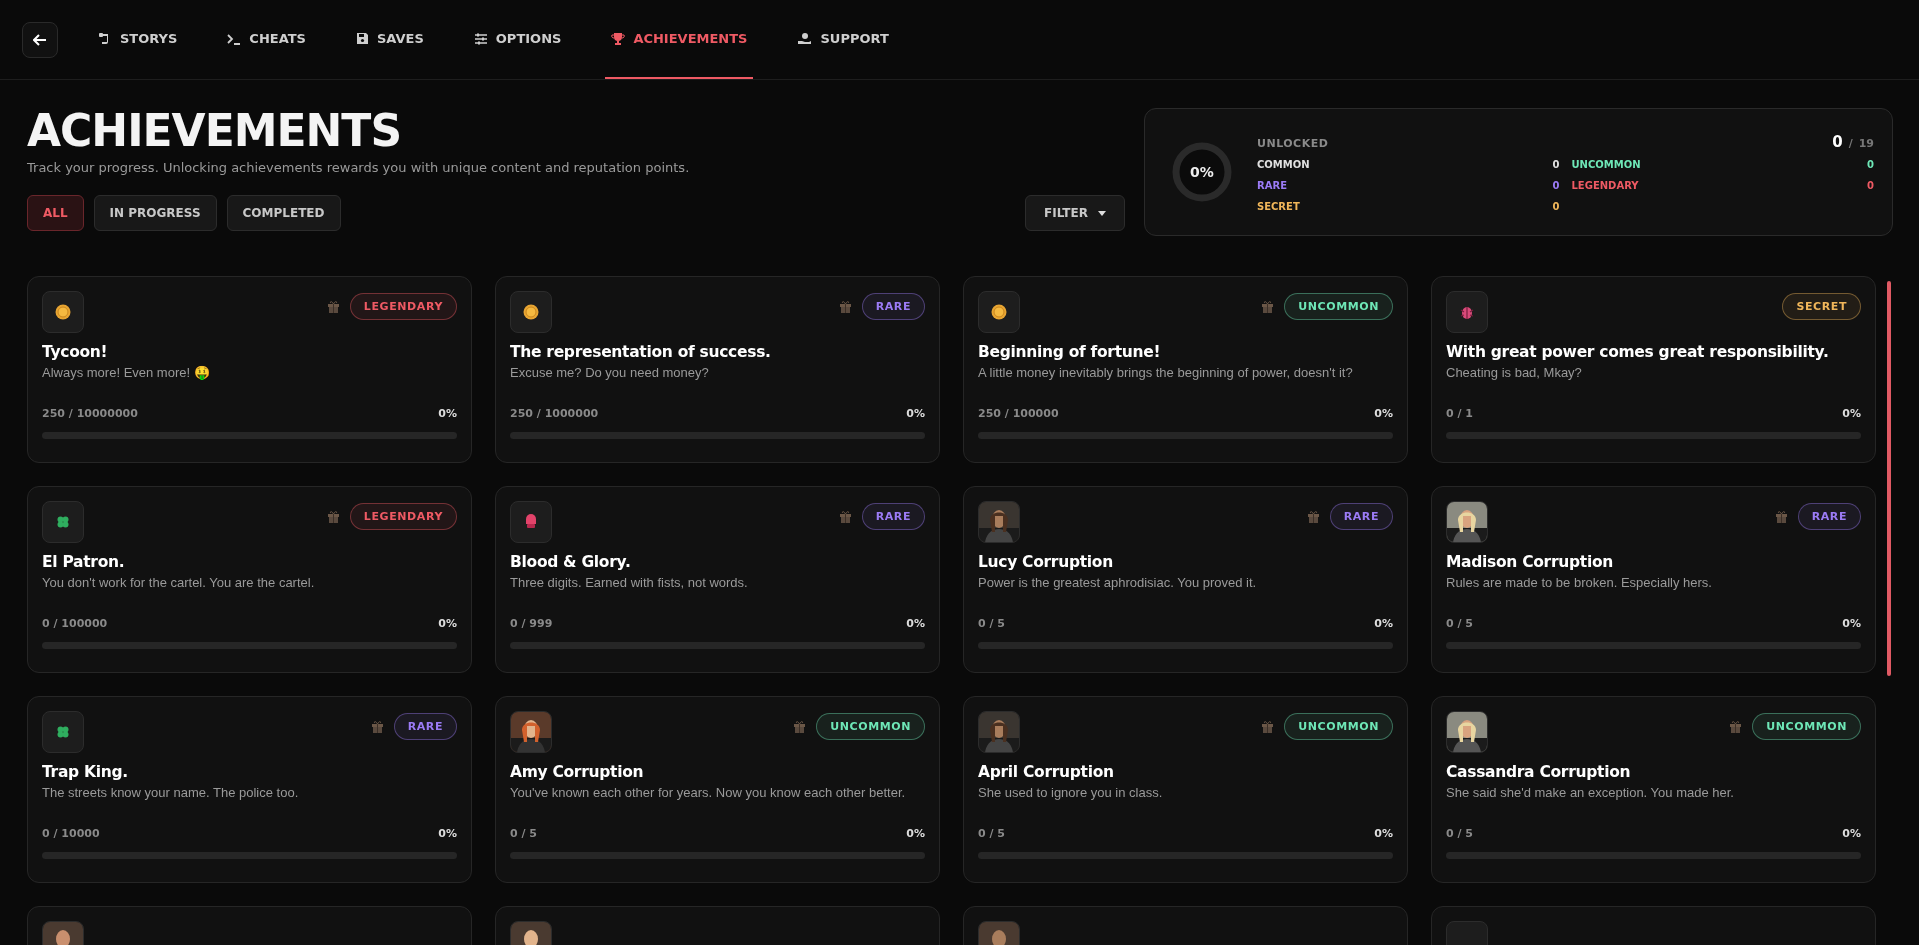  Describe the element at coordinates (708, 793) in the screenshot. I see `achievement-description: You've known each other for years. Now you know each other better.` at that location.